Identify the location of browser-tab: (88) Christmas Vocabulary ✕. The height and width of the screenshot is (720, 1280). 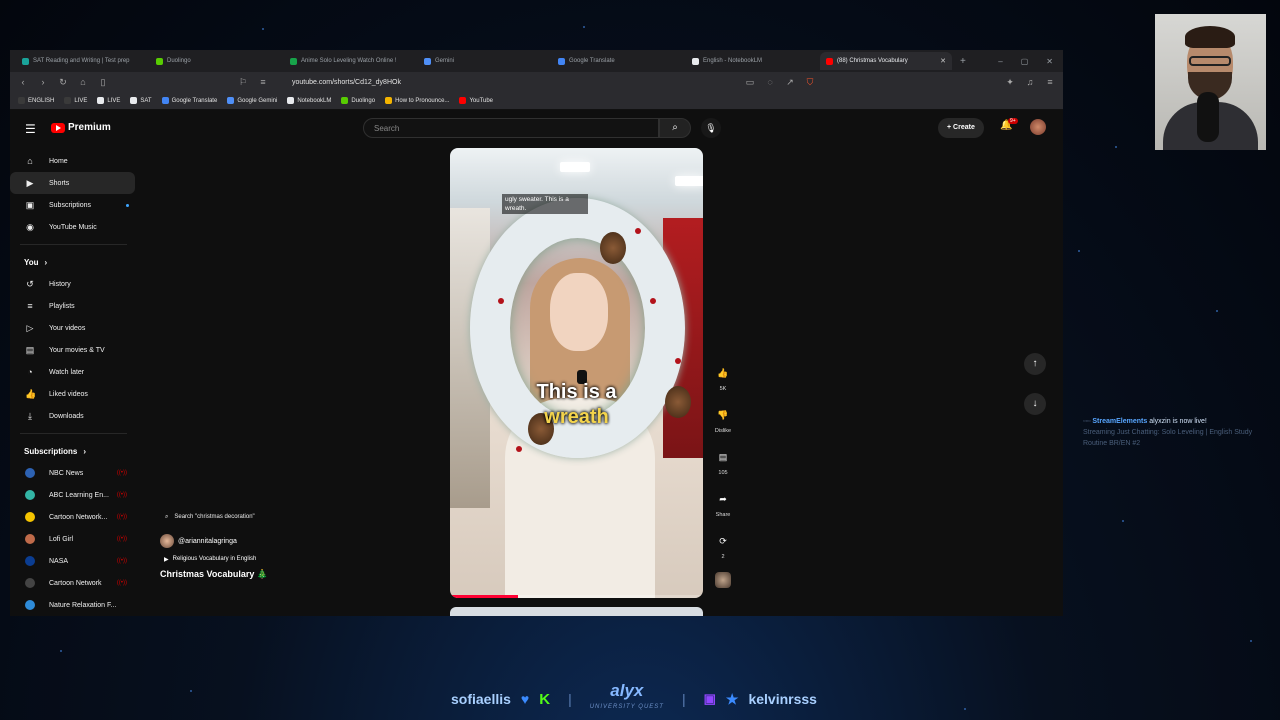
(886, 61).